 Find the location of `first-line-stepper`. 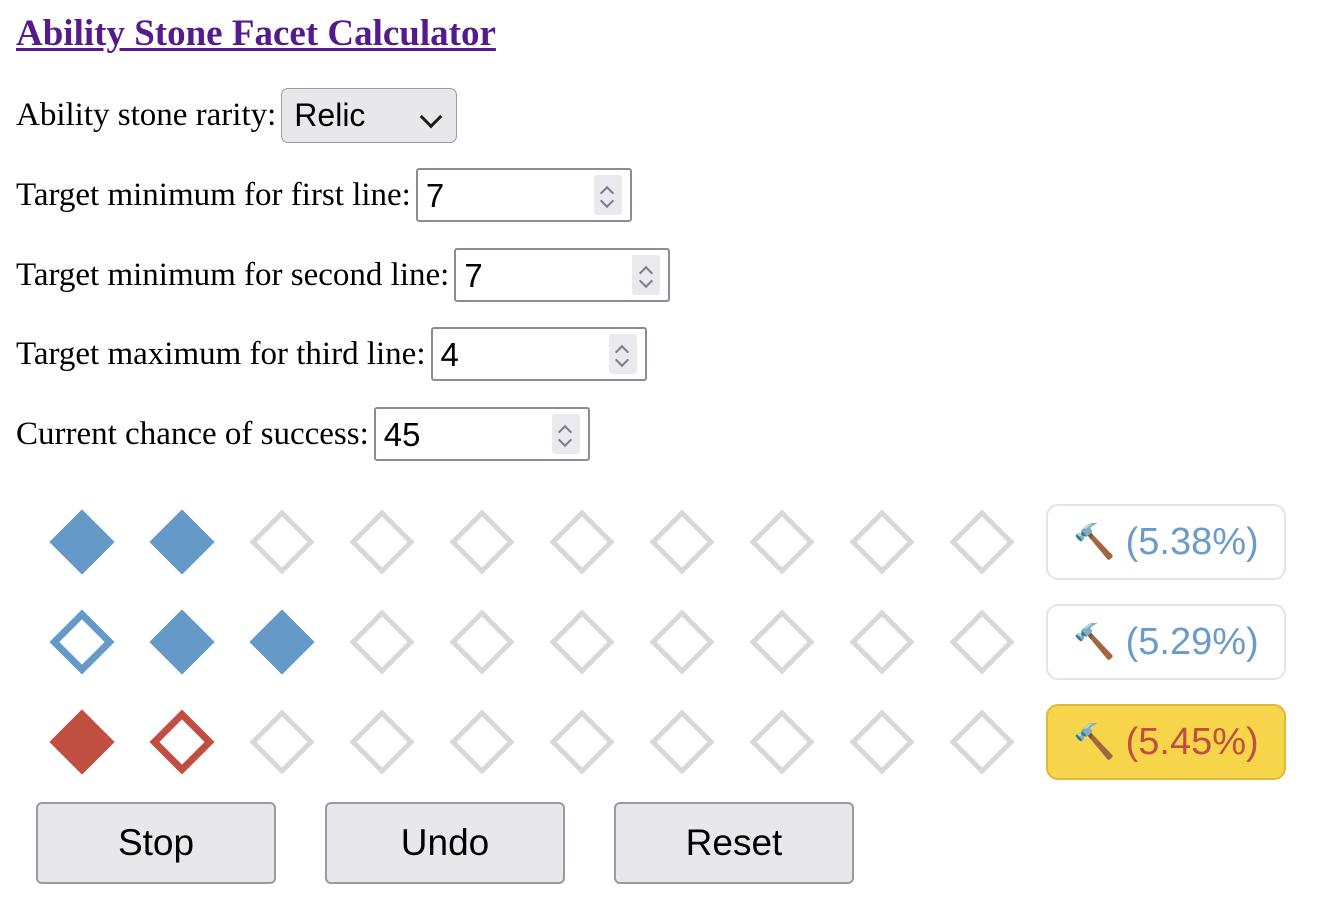

first-line-stepper is located at coordinates (607, 195).